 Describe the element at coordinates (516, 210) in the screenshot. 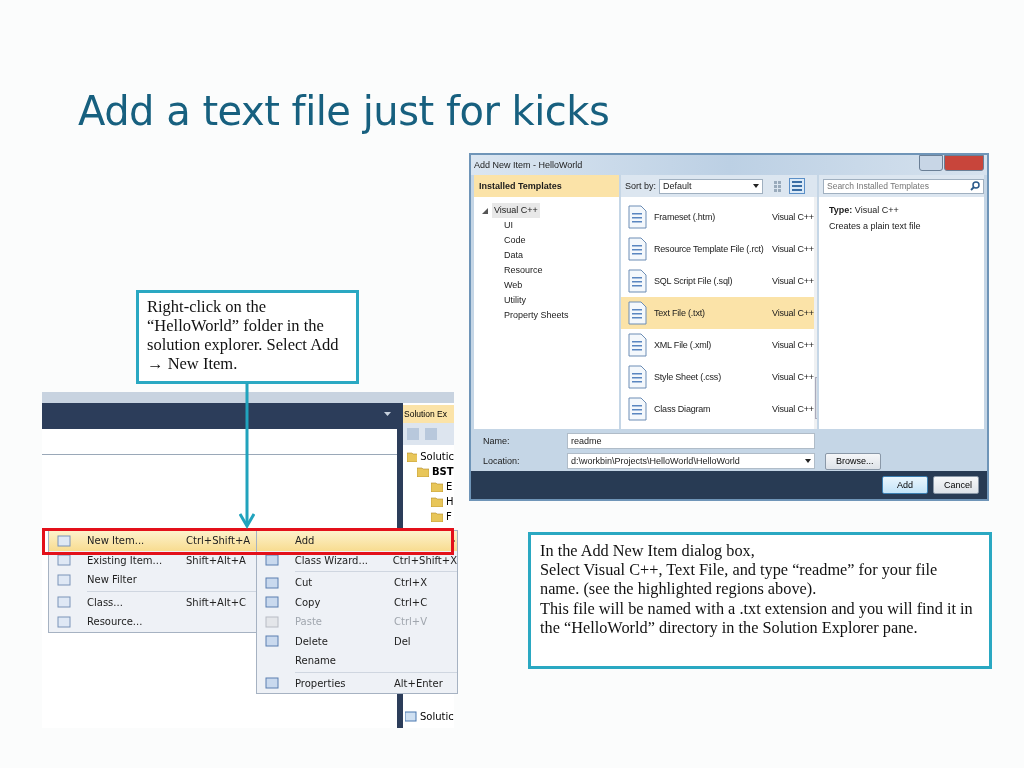

I see `tree-item: Visual C++` at that location.